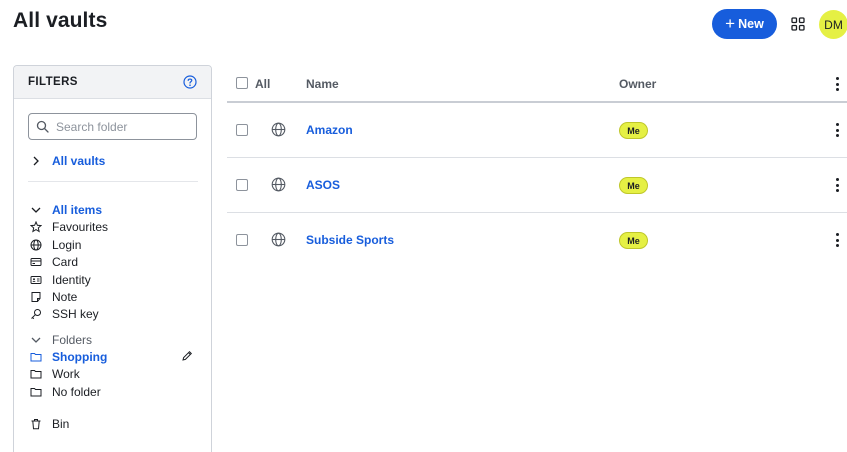  I want to click on search-folder-field, so click(112, 126).